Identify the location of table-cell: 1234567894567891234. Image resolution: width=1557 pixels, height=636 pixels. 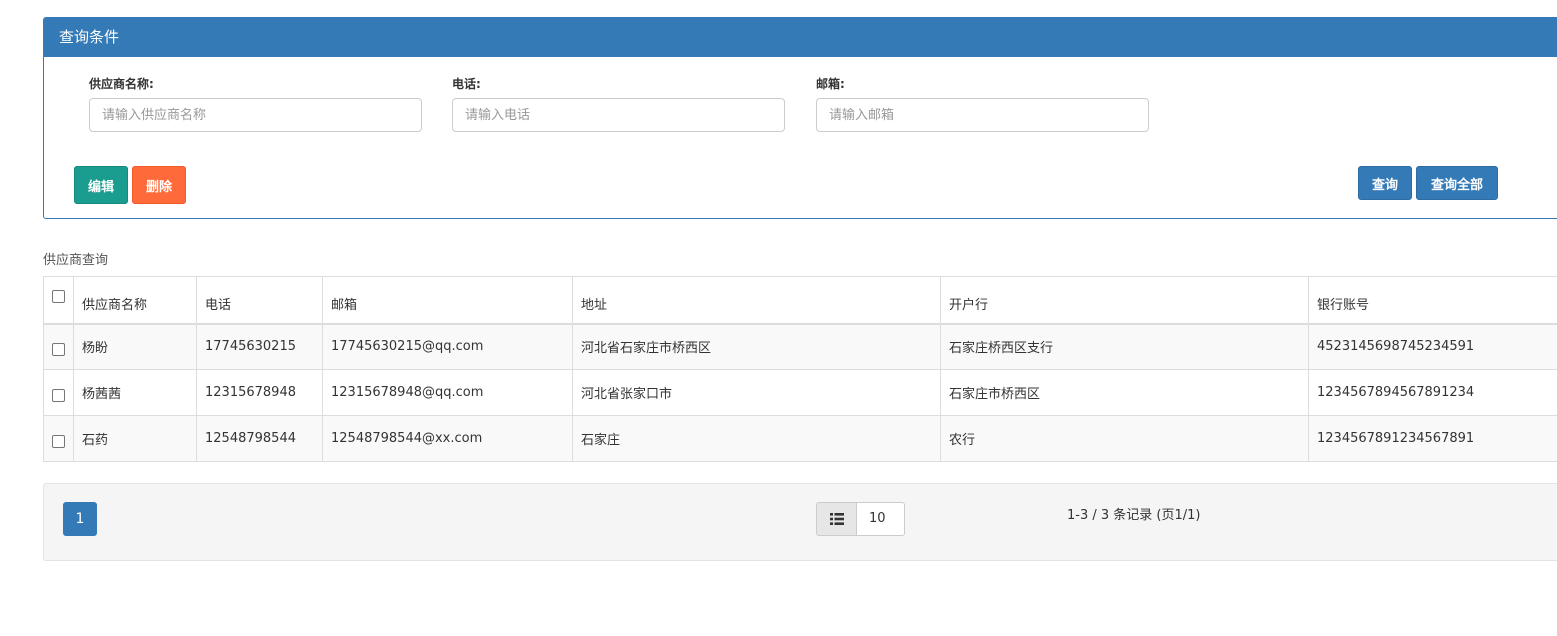
(1432, 392).